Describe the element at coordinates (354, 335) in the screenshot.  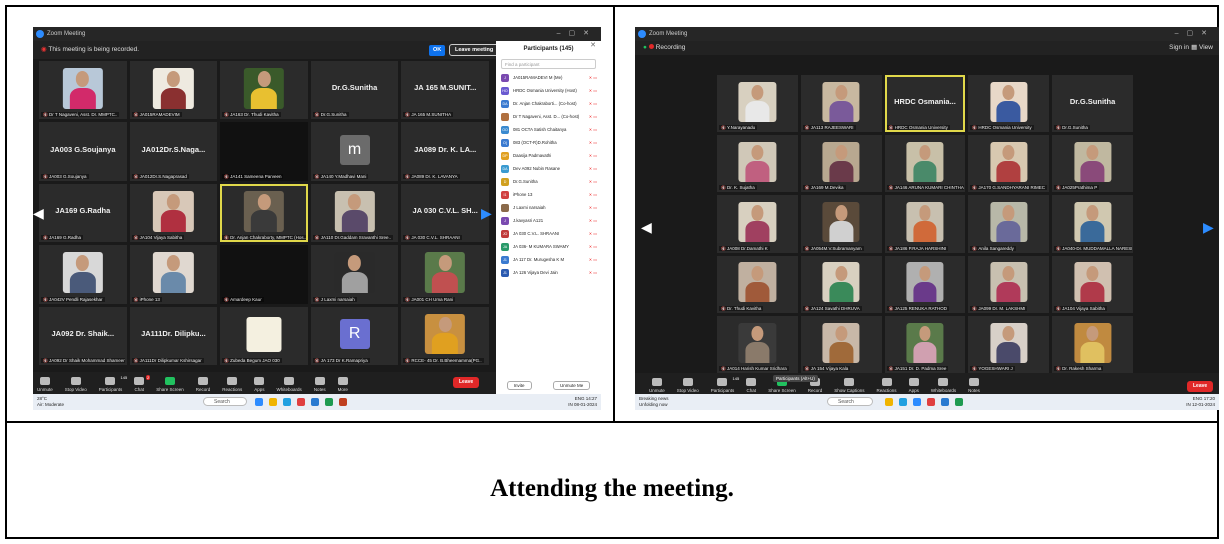
I see `video-tile: R JA 173 Dr K.Ramapriya` at that location.